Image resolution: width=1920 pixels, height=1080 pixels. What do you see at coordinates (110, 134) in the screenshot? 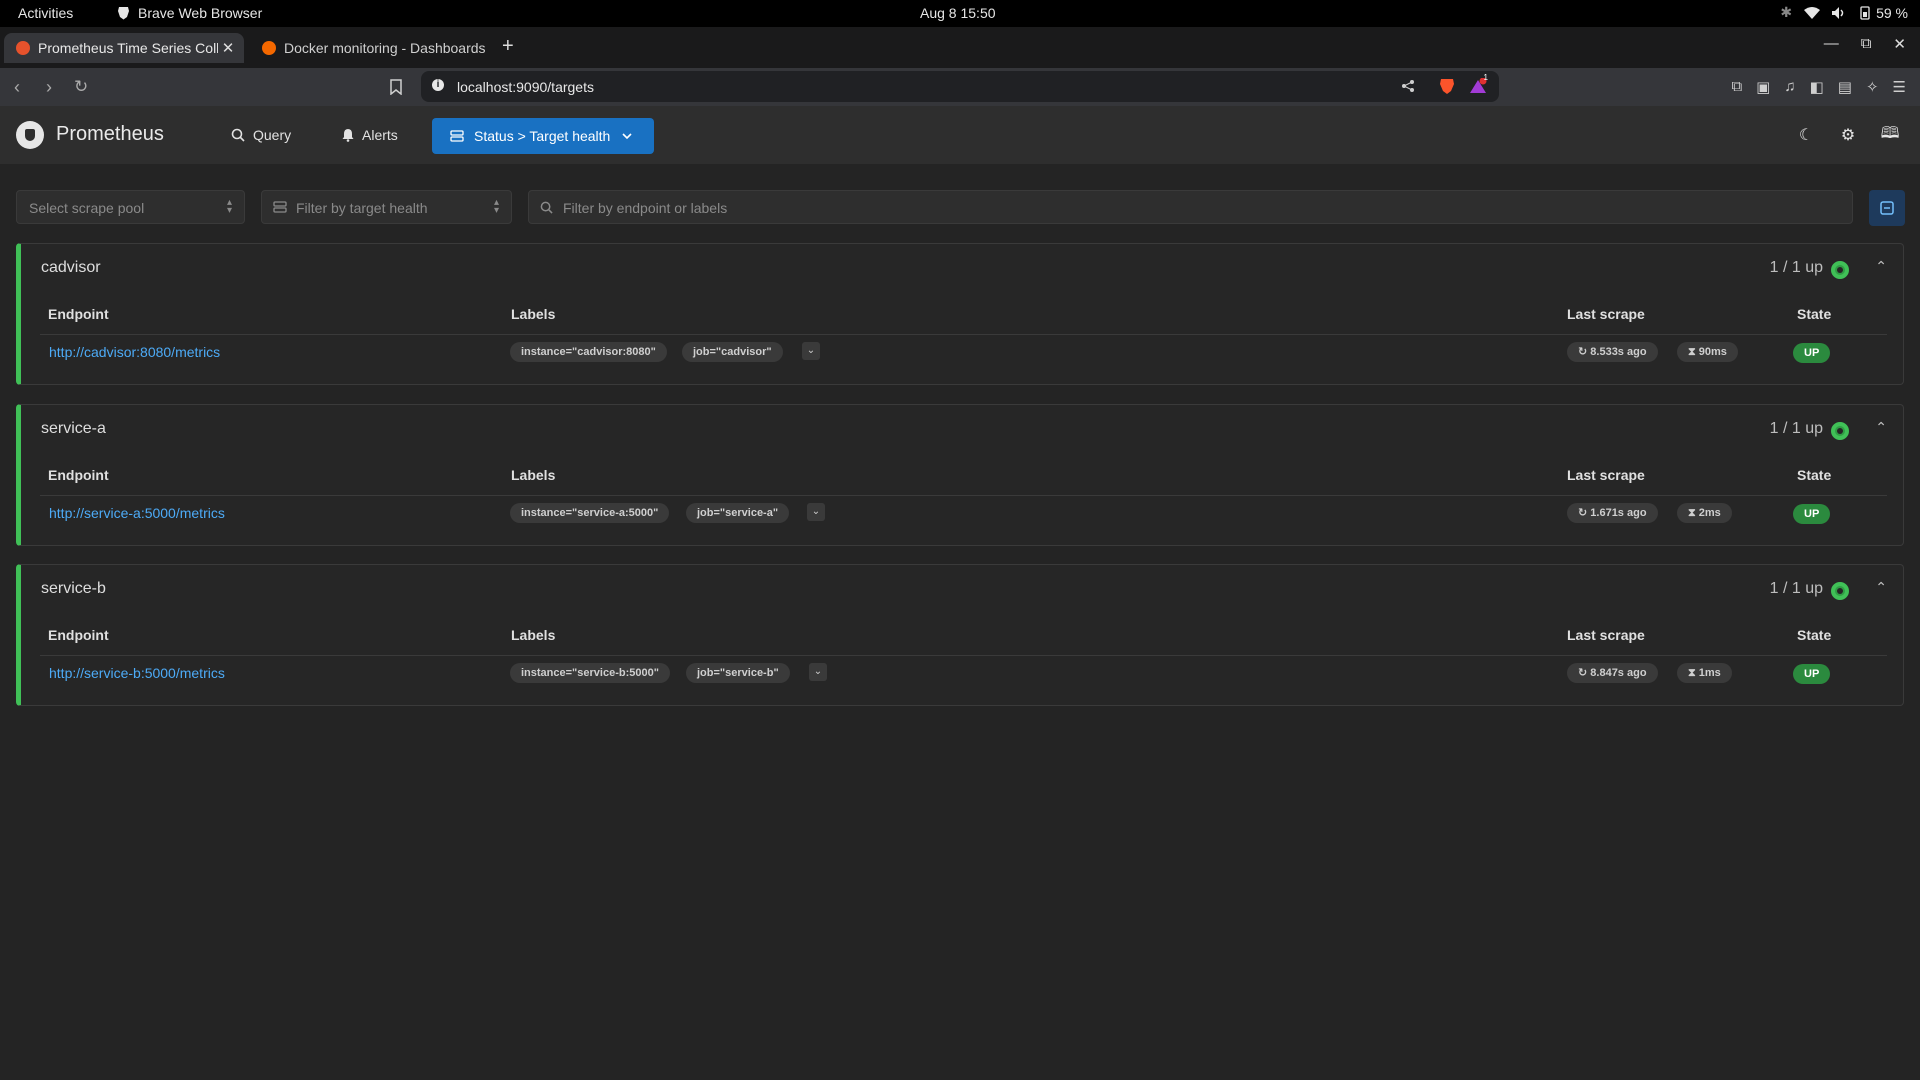
I see `brand-title: Prometheus` at bounding box center [110, 134].